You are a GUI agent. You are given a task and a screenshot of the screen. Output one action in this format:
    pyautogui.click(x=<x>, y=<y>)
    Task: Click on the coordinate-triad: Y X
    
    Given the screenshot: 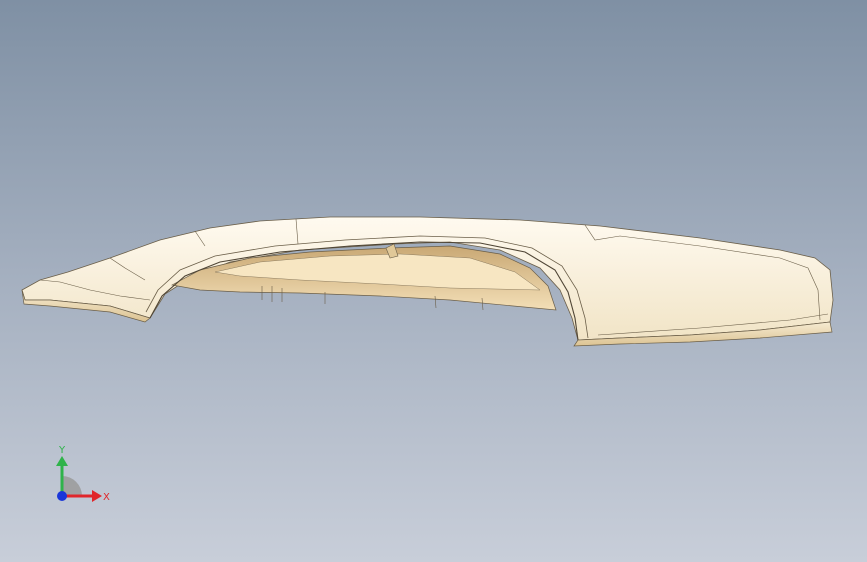 What is the action you would take?
    pyautogui.click(x=83, y=474)
    